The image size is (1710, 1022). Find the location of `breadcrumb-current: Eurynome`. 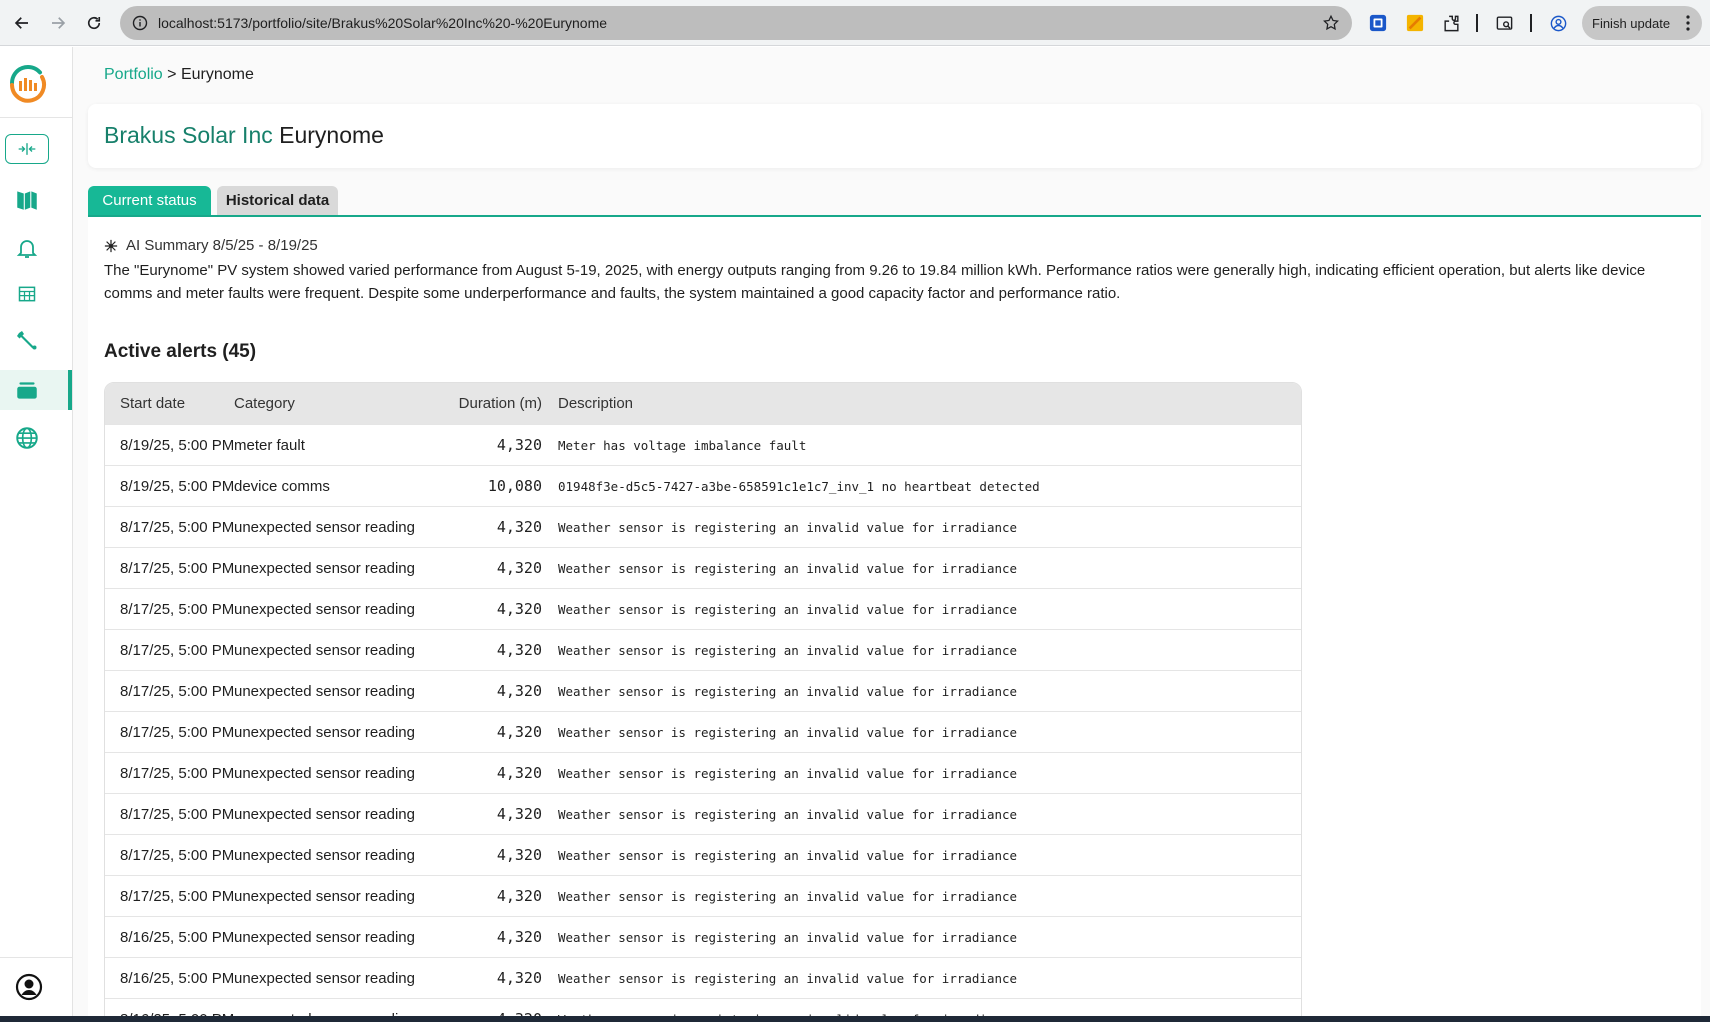

breadcrumb-current: Eurynome is located at coordinates (217, 74).